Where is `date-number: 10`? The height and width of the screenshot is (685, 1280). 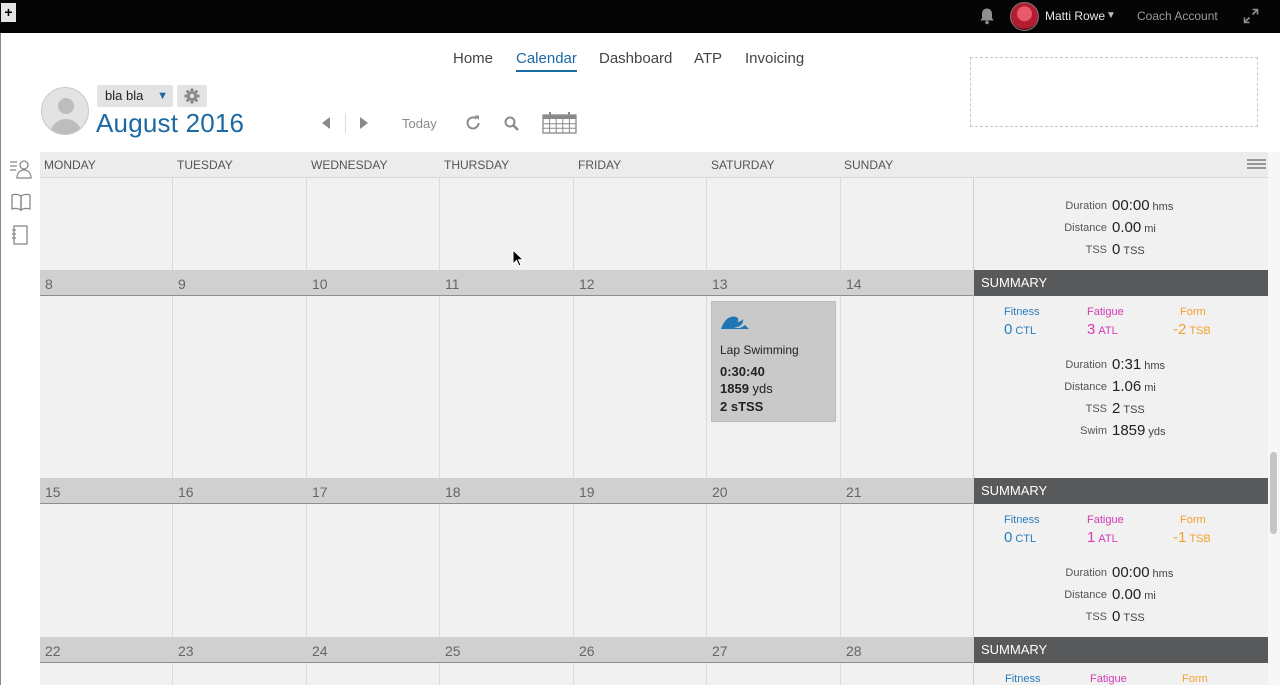
date-number: 10 is located at coordinates (320, 284).